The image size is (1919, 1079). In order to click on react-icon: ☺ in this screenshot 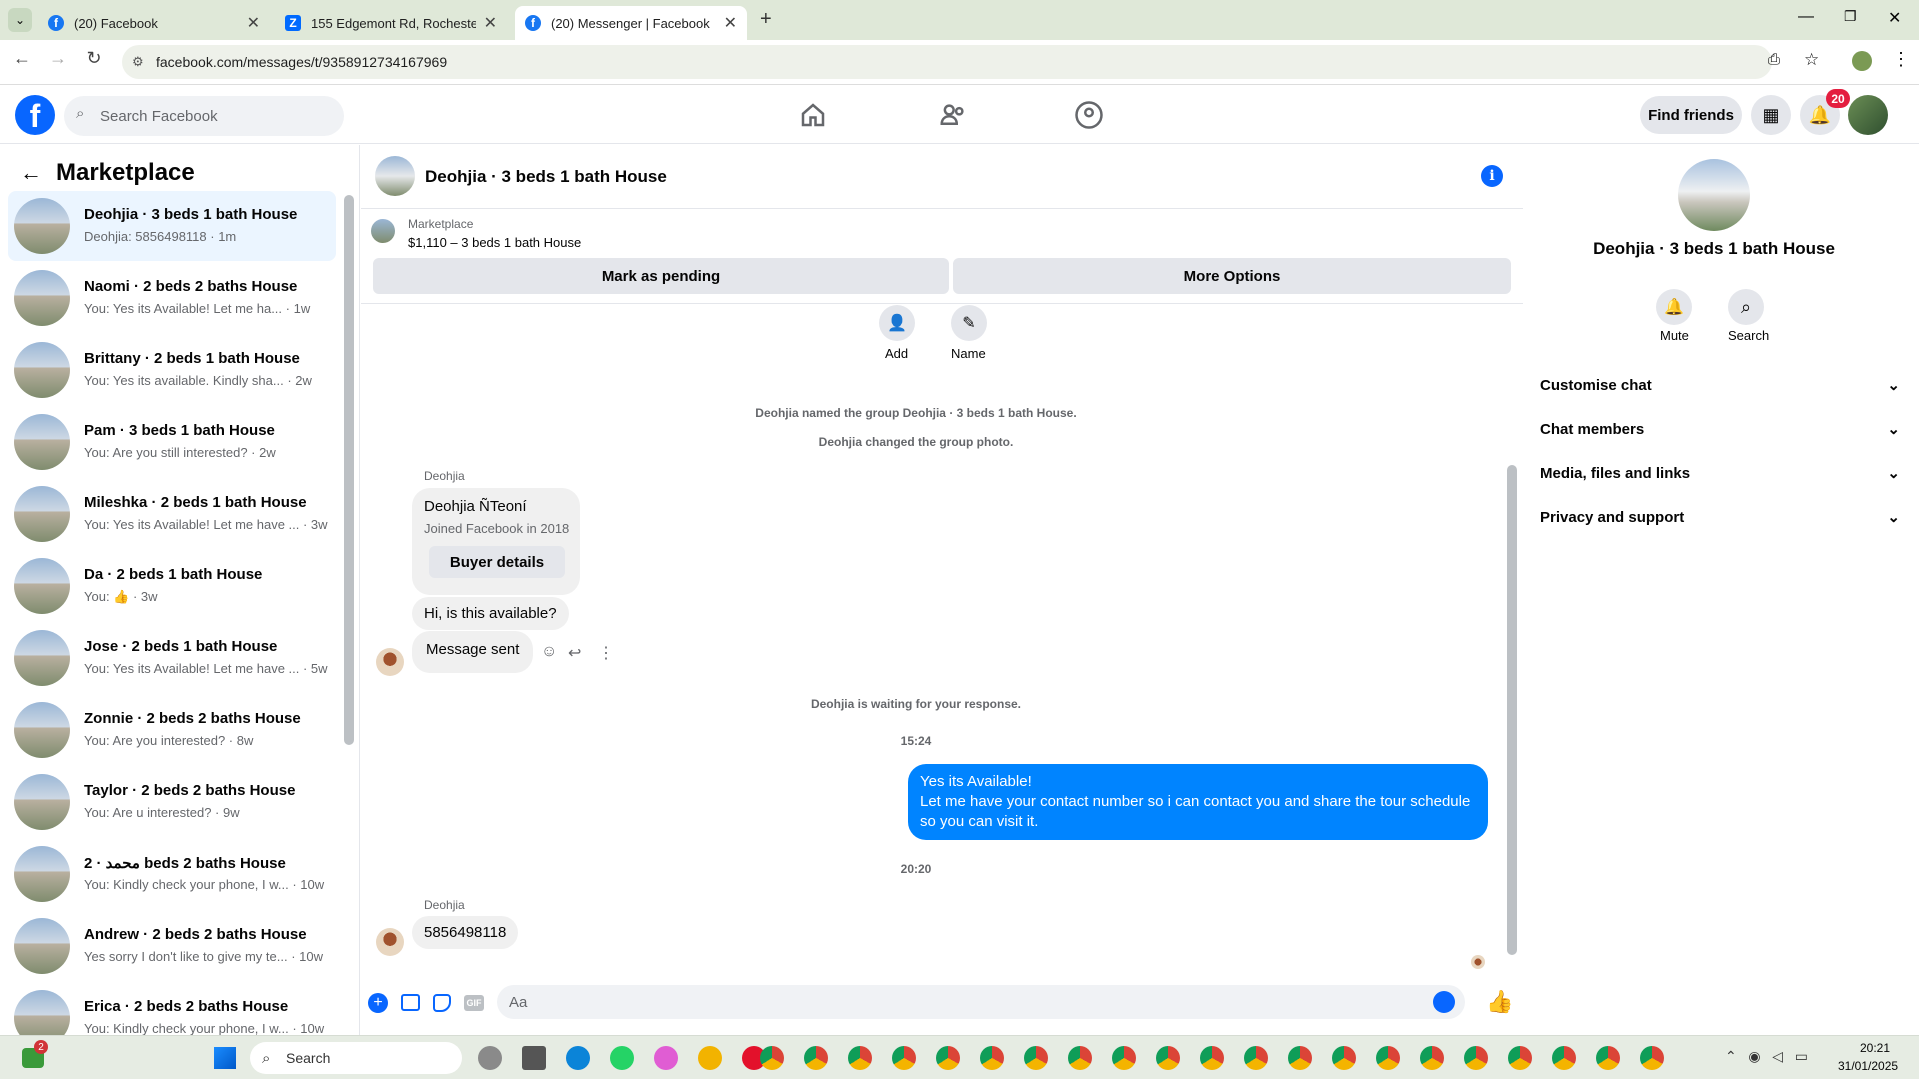, I will do `click(549, 652)`.